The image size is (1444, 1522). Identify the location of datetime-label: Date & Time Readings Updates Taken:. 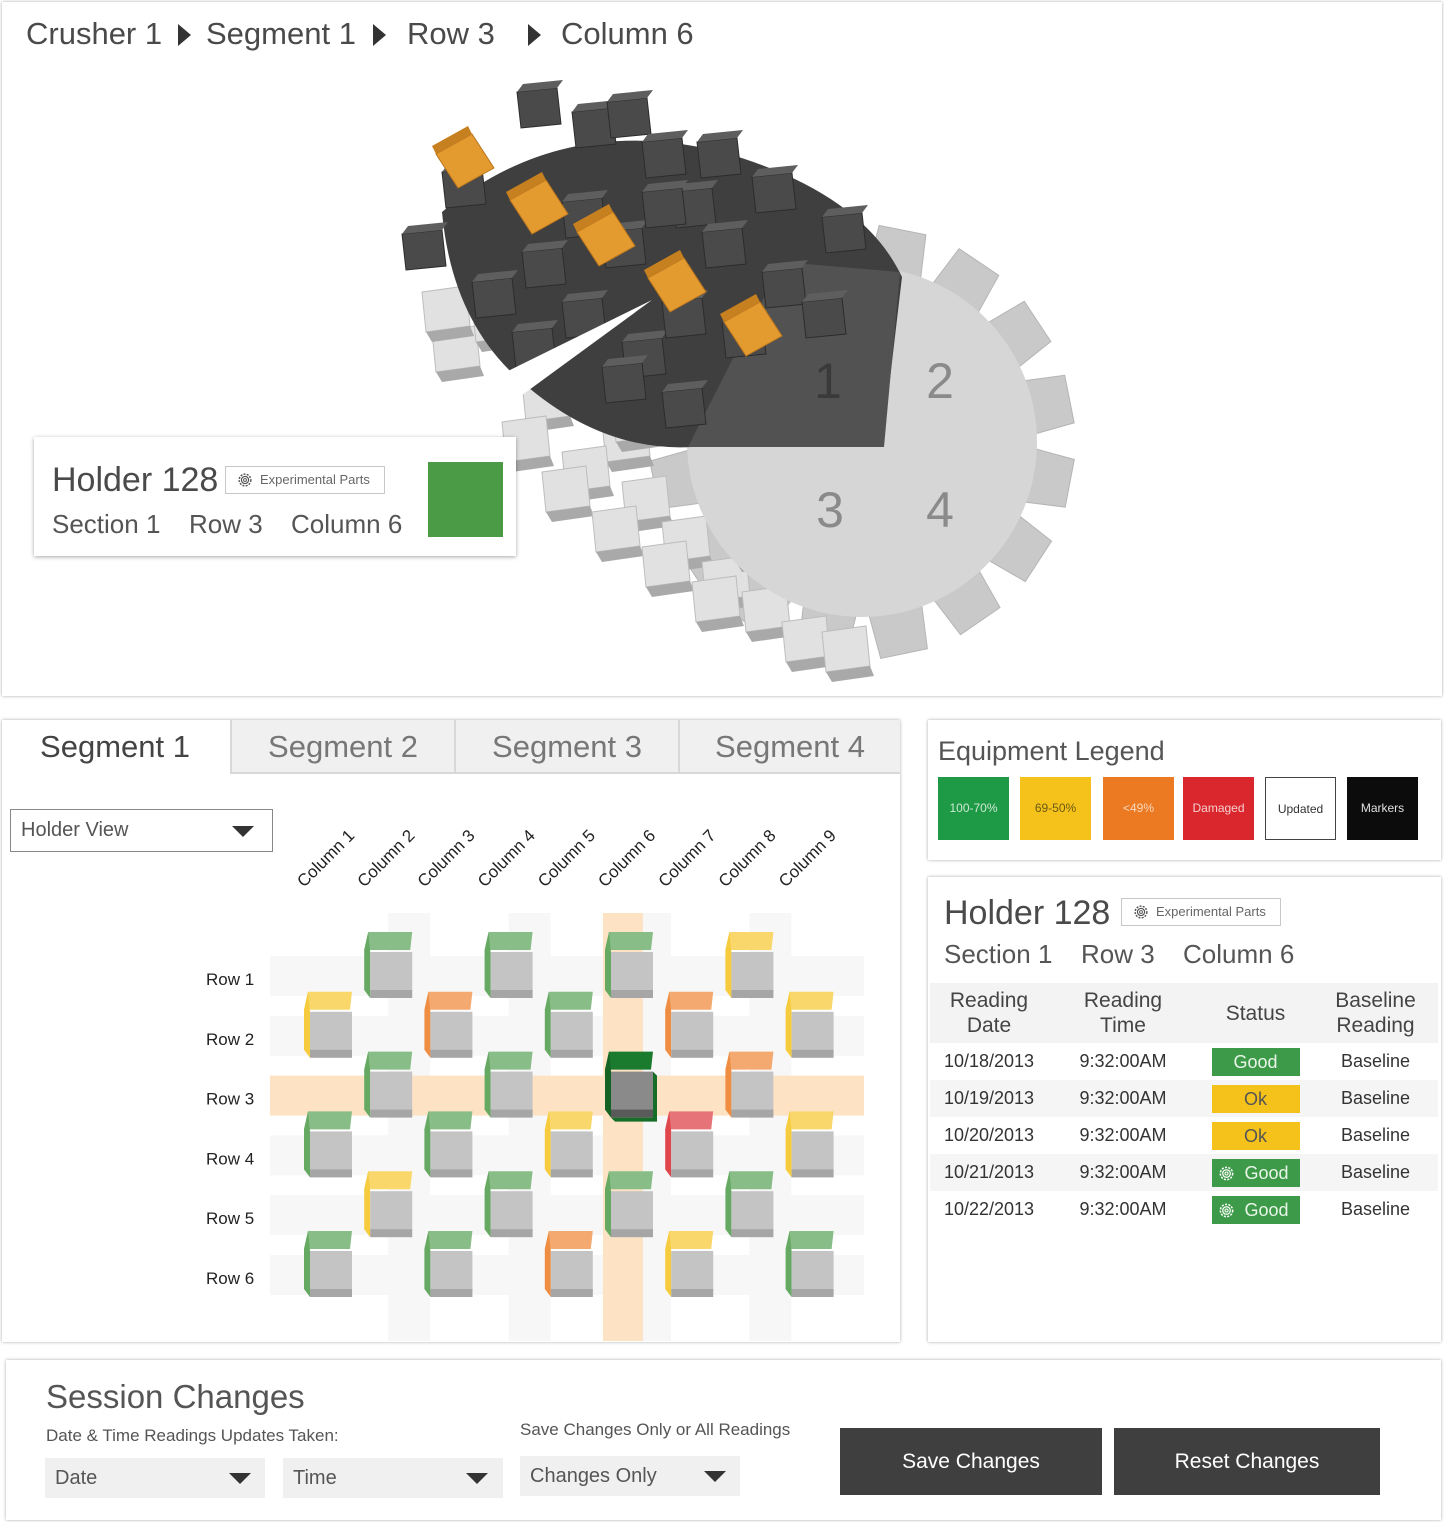
(192, 1435).